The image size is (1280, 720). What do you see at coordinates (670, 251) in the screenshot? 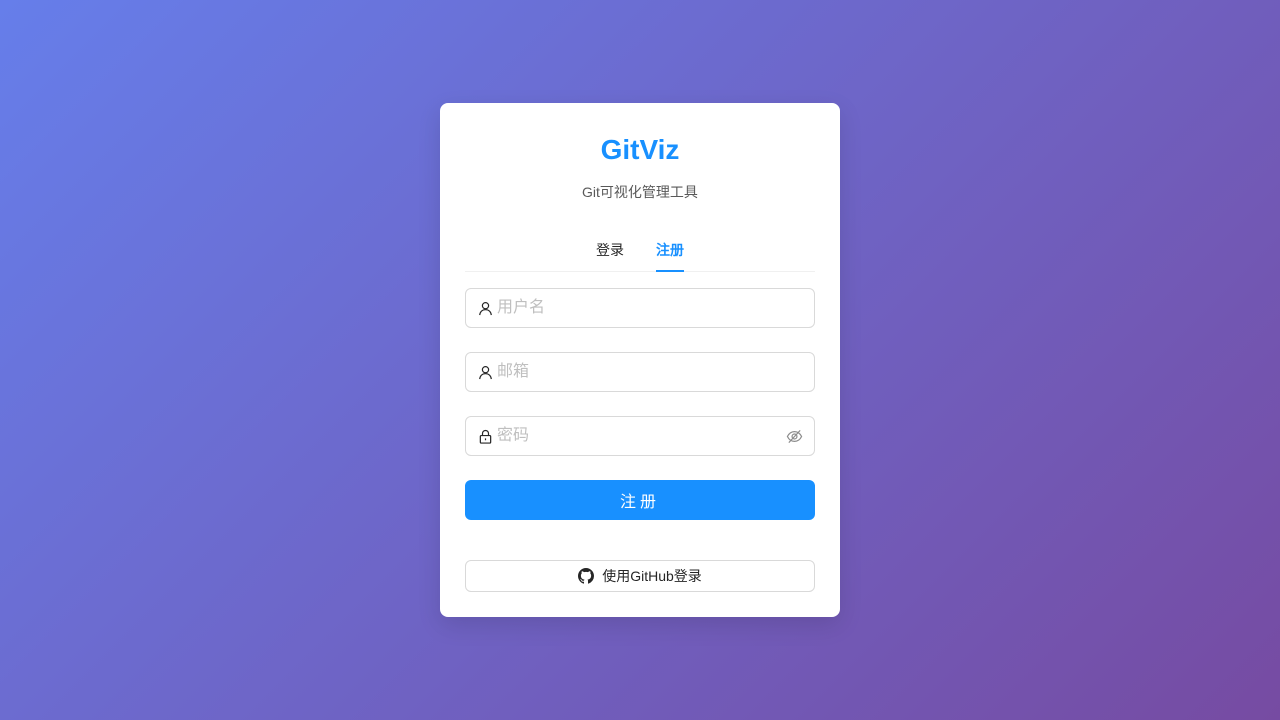
I see `tab-register: 注册` at bounding box center [670, 251].